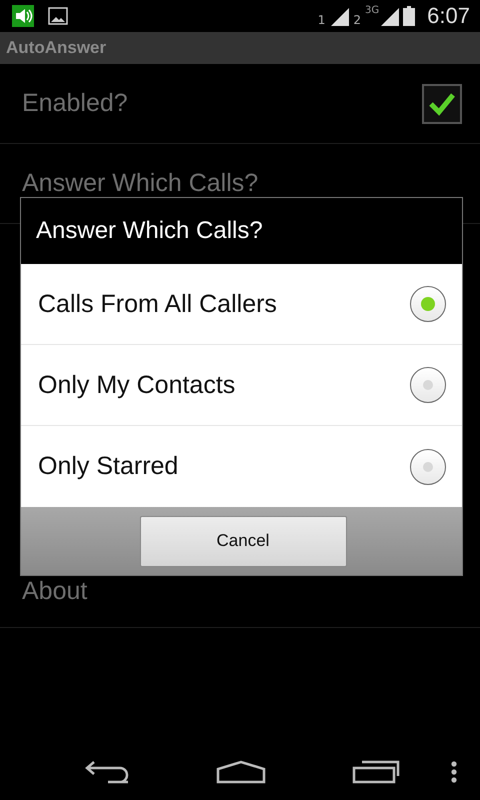 This screenshot has height=800, width=480. Describe the element at coordinates (75, 103) in the screenshot. I see `setting-label: Enabled?` at that location.